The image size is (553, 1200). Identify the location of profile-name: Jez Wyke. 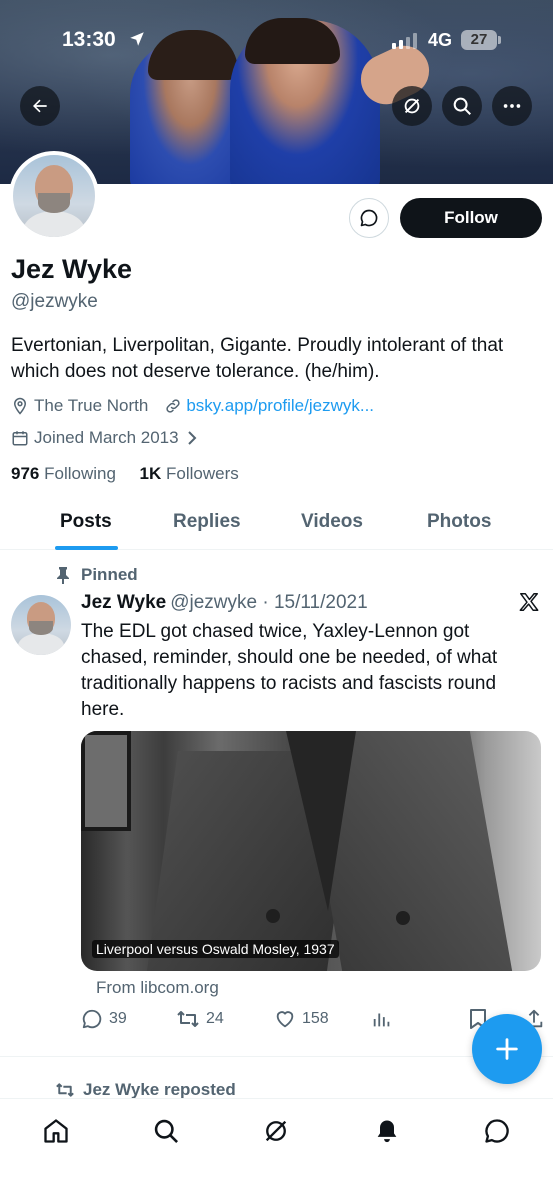
(72, 269).